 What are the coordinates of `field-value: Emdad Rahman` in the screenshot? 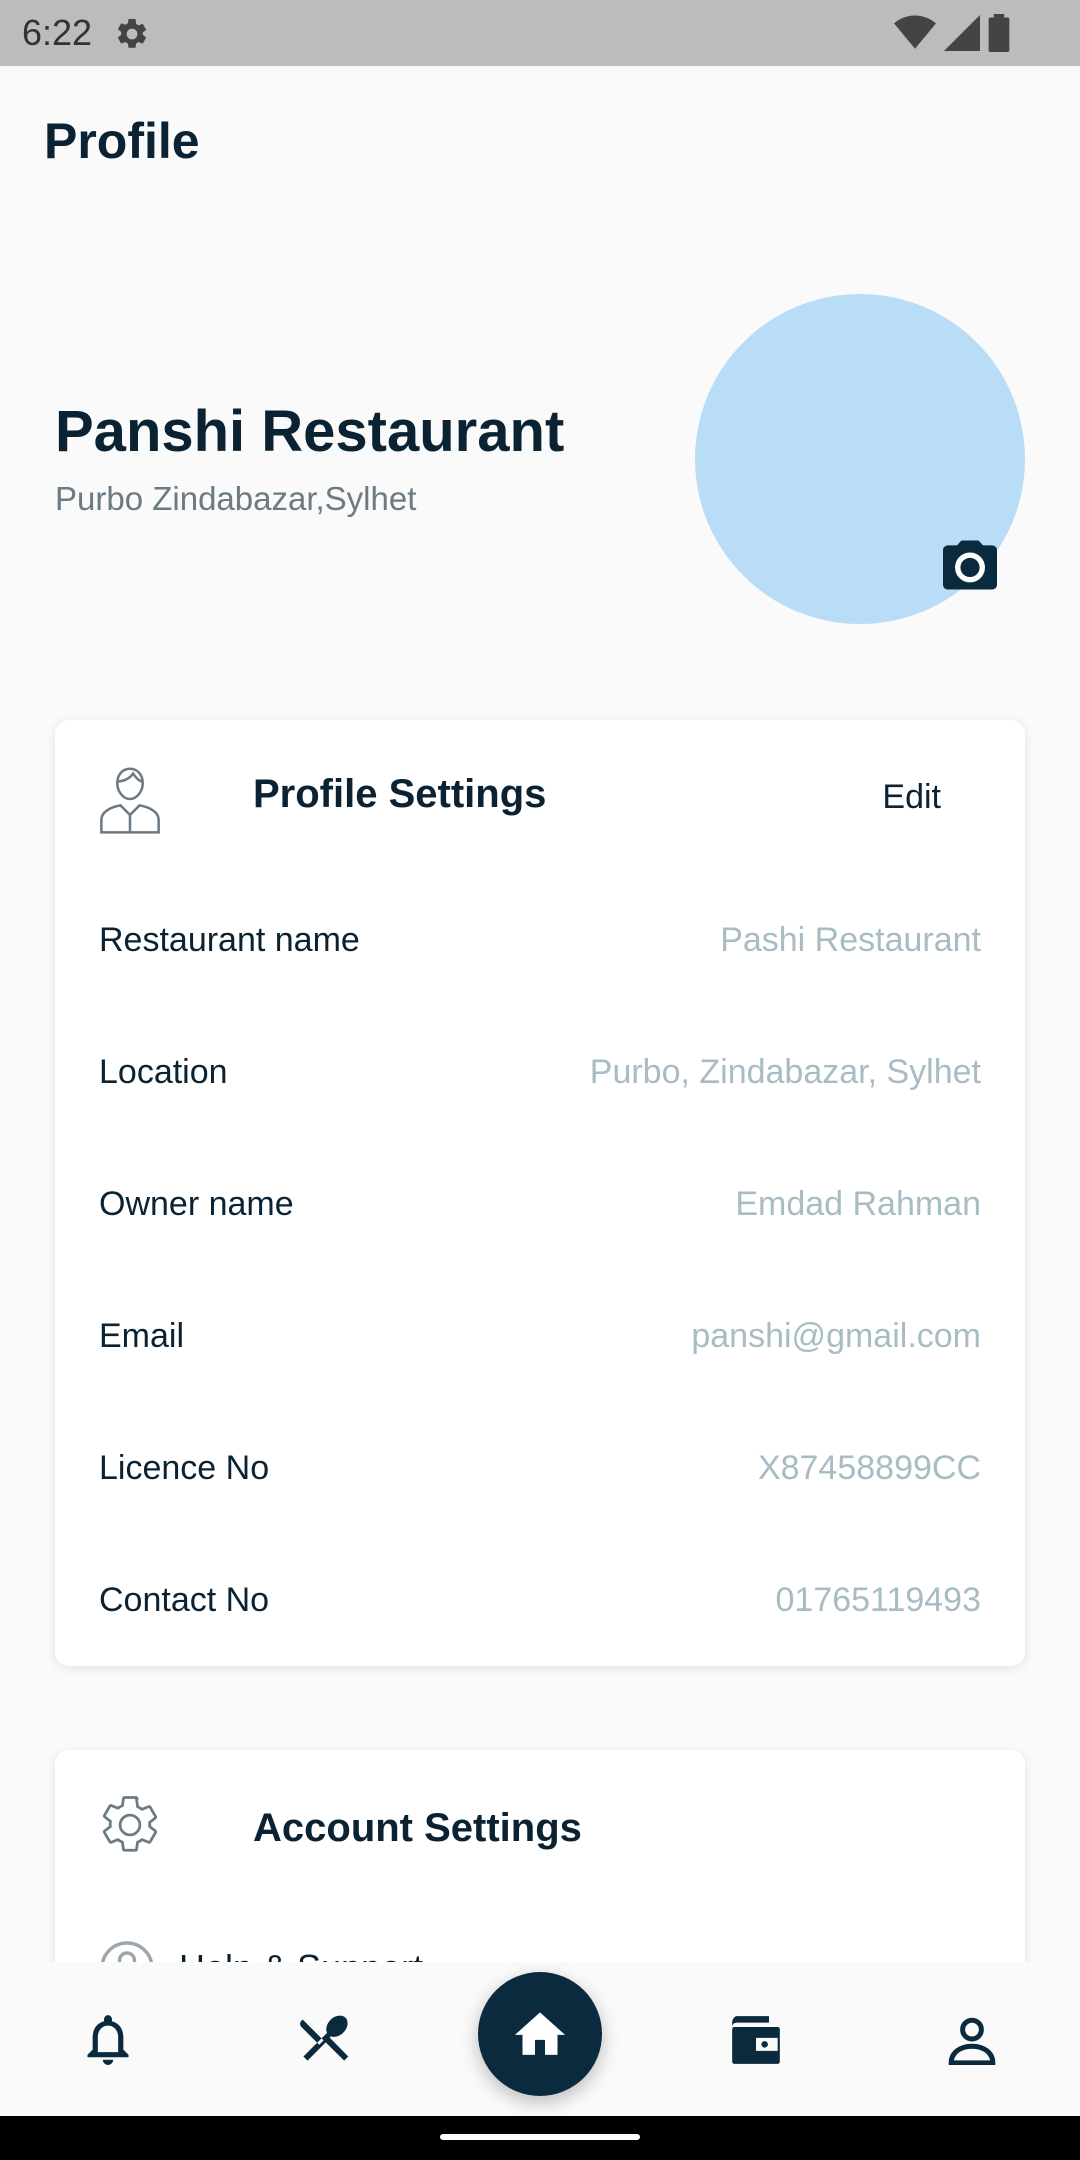 It's located at (858, 1203).